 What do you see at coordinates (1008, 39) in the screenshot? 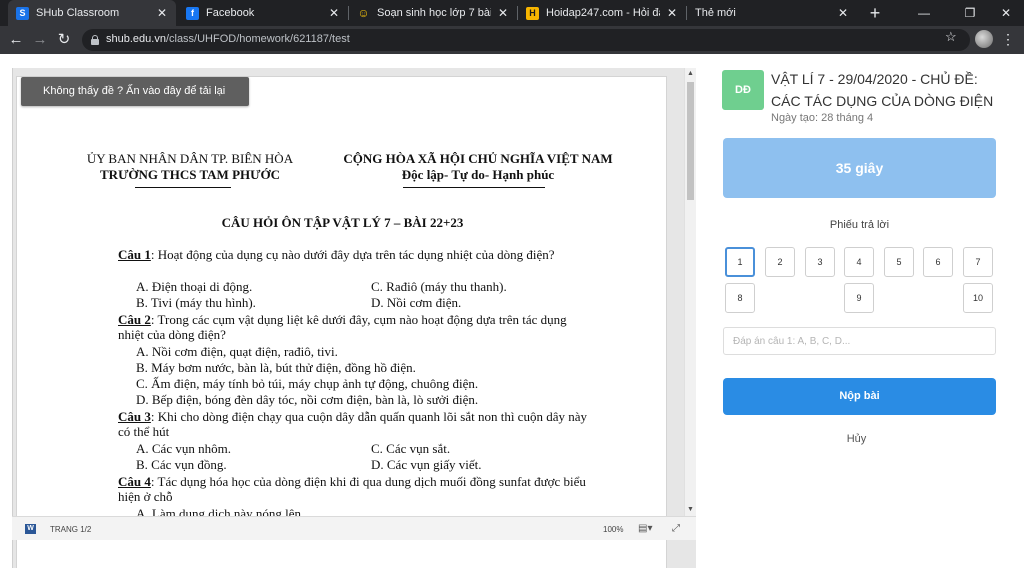
I see `menu-kebab-icon: ⋮` at bounding box center [1008, 39].